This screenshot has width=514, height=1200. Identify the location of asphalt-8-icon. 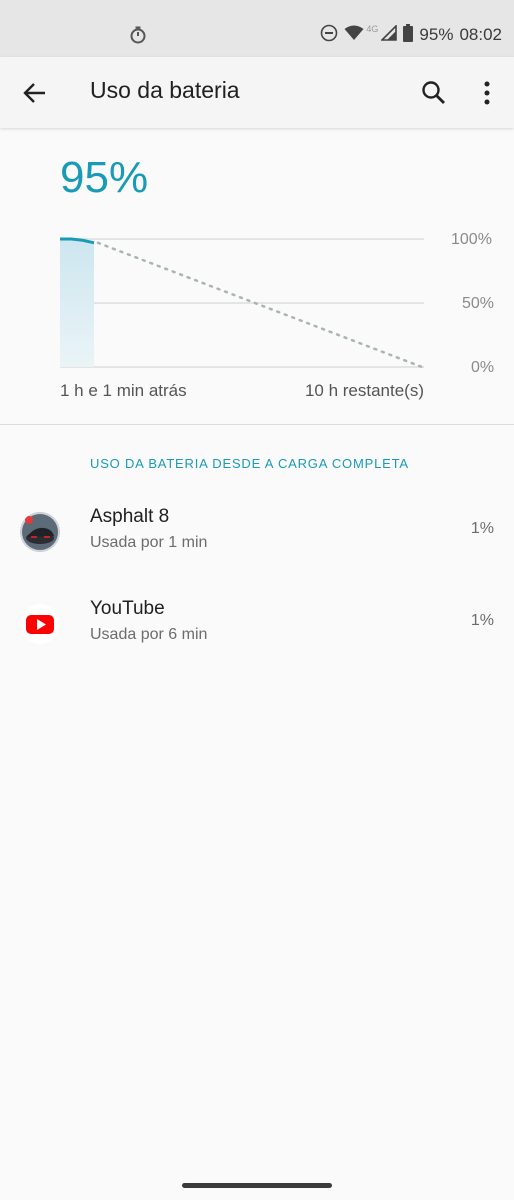
(40, 532).